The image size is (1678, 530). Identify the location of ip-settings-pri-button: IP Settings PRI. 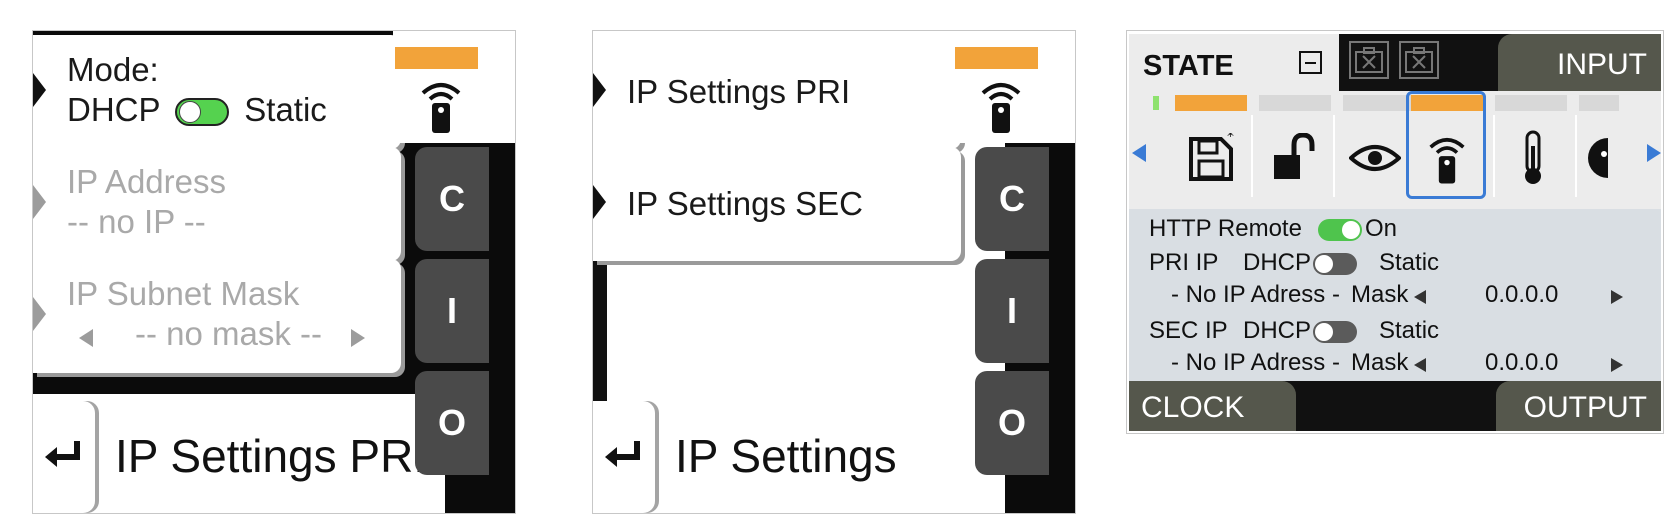
(777, 92).